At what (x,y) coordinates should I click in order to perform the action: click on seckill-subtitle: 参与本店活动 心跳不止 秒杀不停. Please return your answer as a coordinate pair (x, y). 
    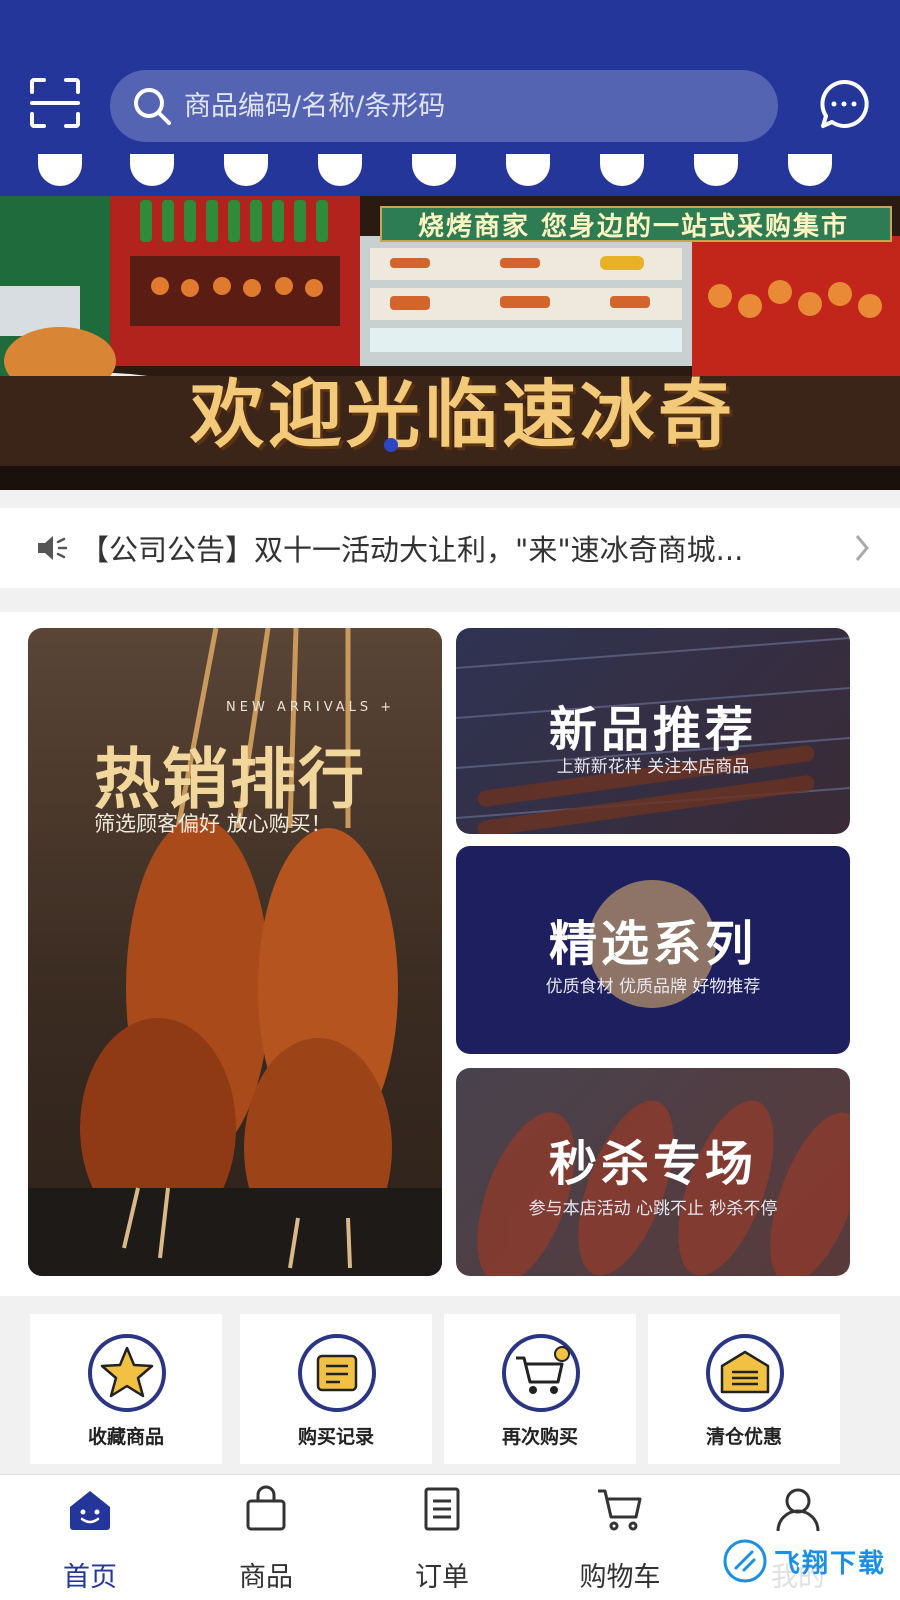
    Looking at the image, I should click on (653, 1209).